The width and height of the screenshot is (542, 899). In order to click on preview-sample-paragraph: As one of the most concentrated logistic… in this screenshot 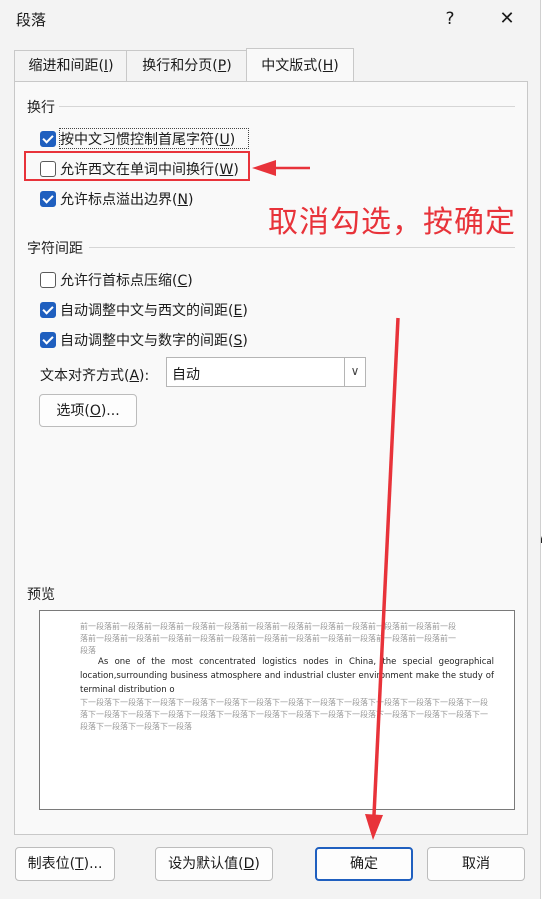, I will do `click(287, 676)`.